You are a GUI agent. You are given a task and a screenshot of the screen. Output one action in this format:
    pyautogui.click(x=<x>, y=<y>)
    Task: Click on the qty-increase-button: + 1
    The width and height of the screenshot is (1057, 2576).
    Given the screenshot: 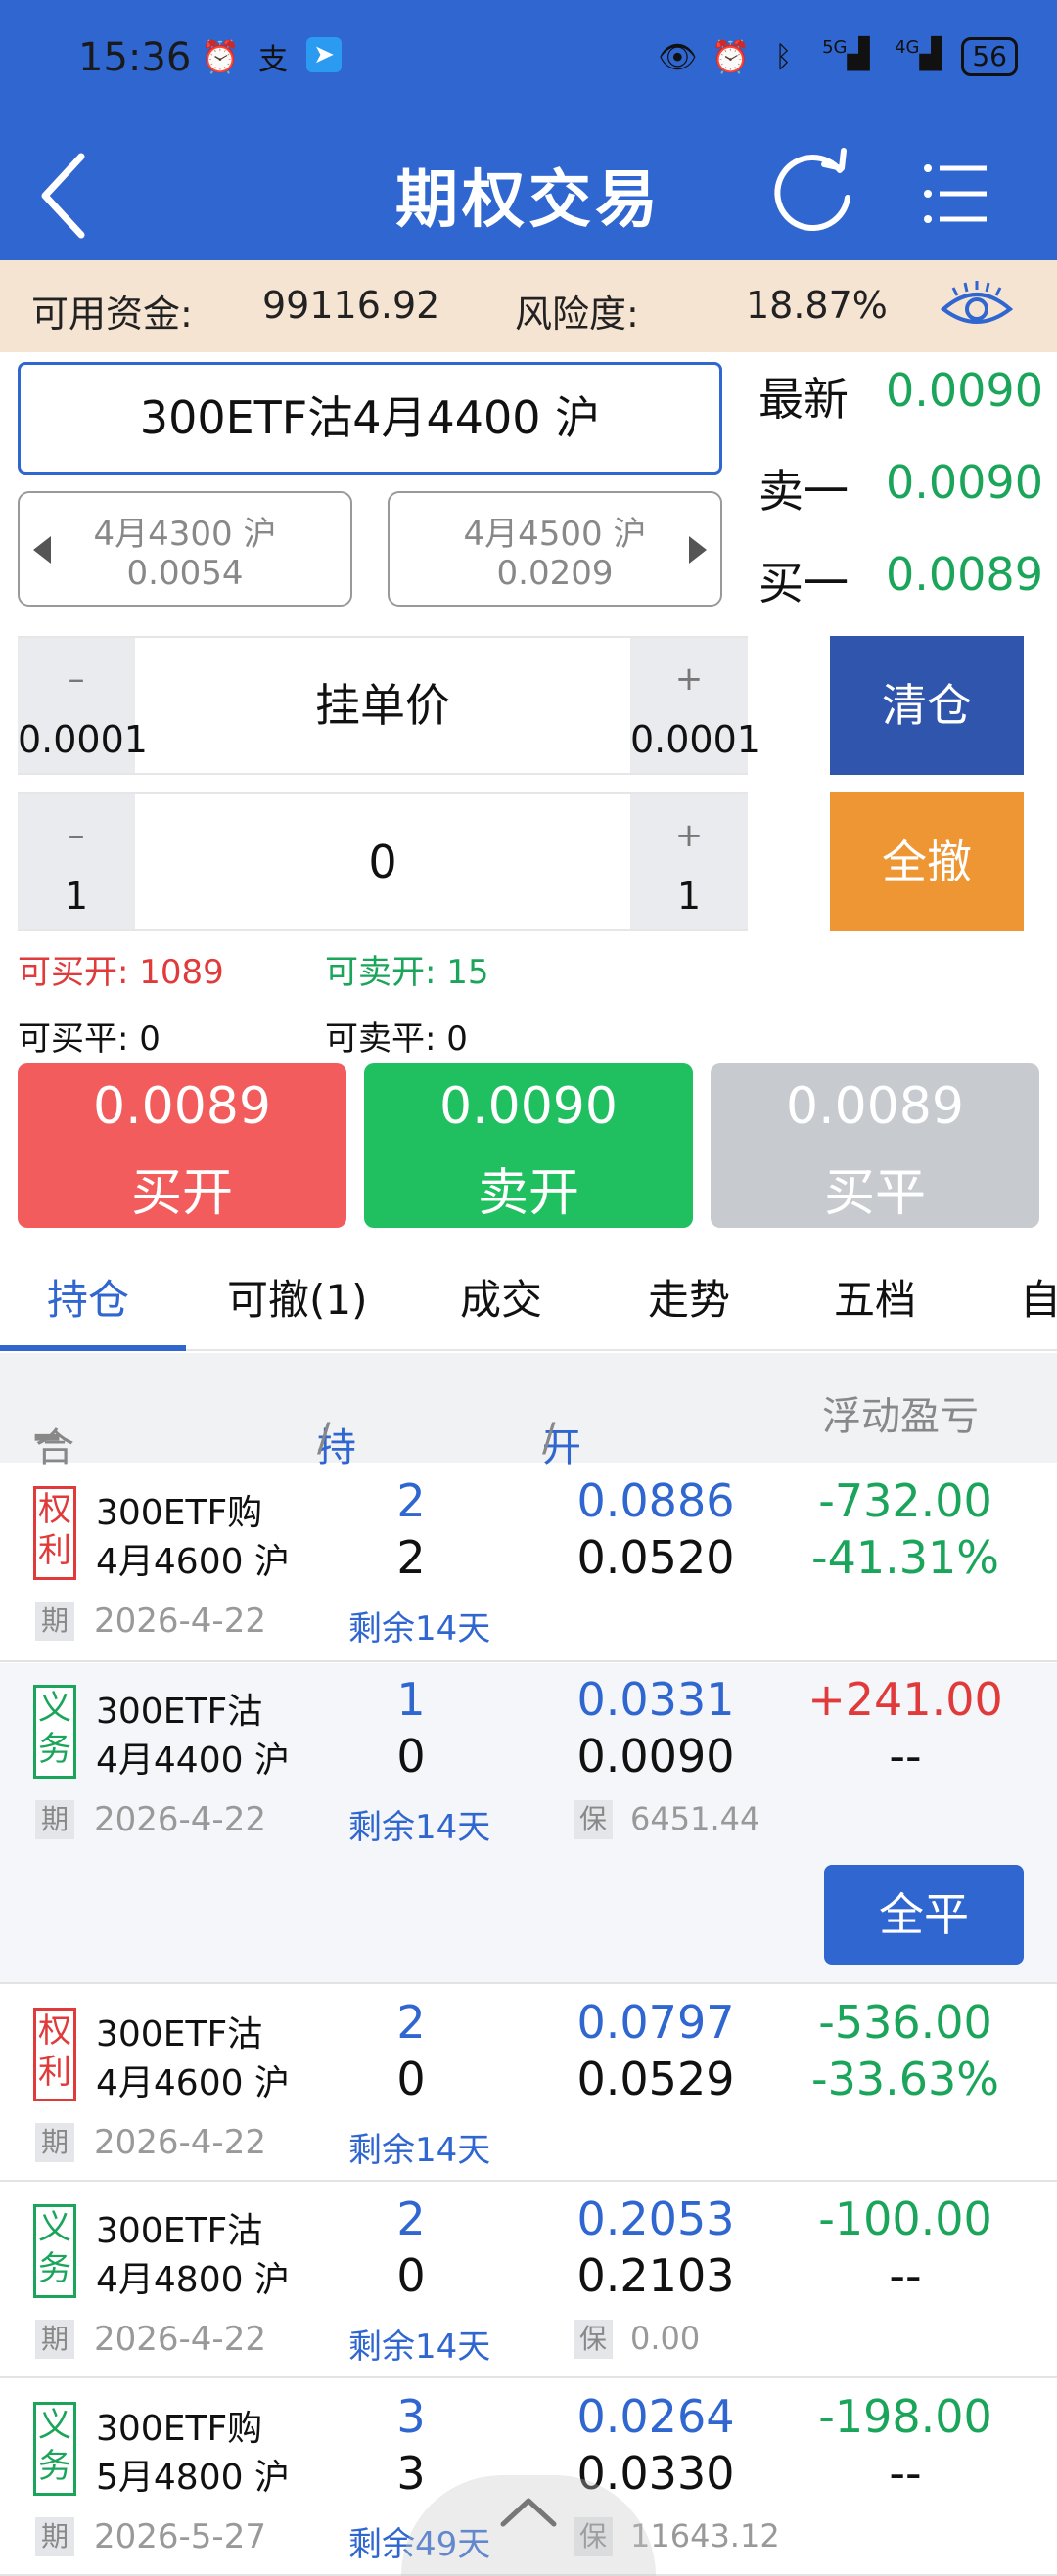 What is the action you would take?
    pyautogui.click(x=689, y=861)
    